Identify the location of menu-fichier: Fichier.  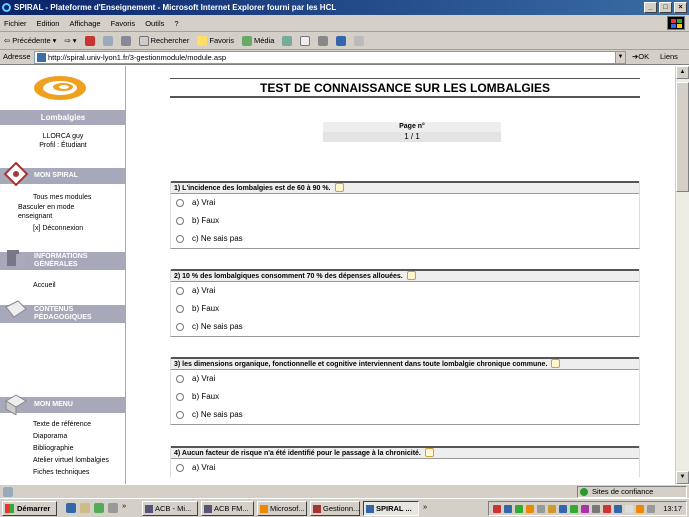
(15, 23).